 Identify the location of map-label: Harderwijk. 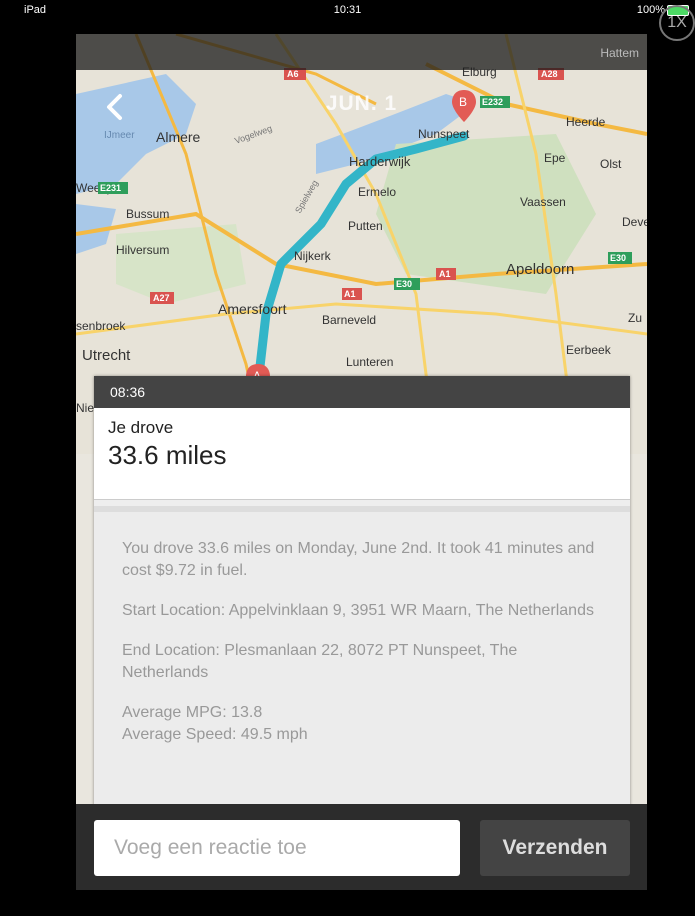
(380, 161).